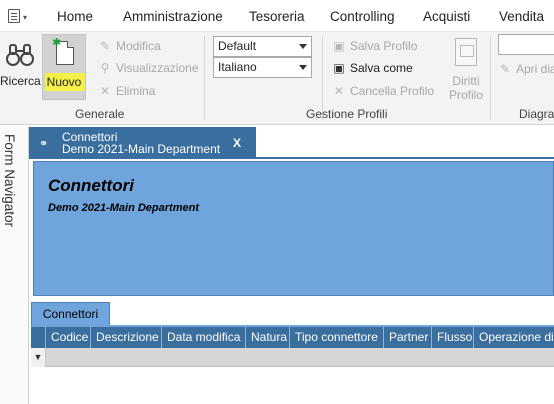  I want to click on modifica-label: Modifica, so click(138, 46).